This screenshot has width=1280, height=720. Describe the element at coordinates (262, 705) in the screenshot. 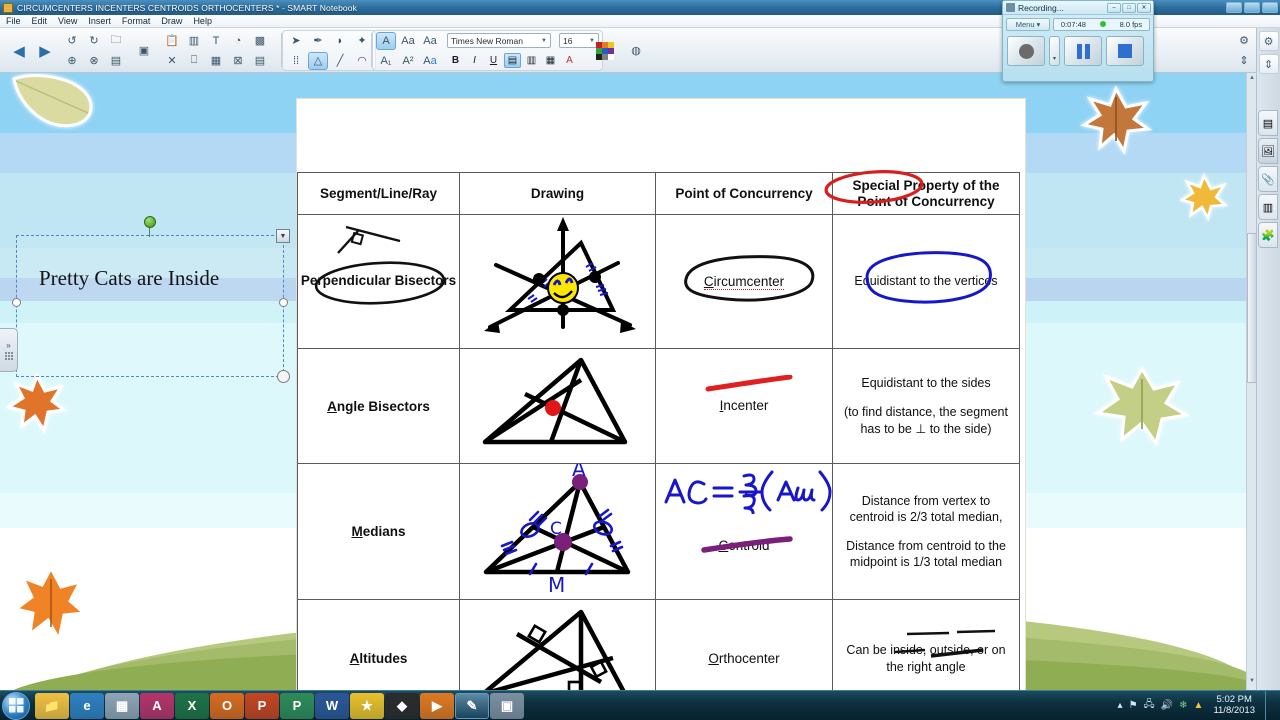

I see `taskbar-item-powerpoint: P` at that location.